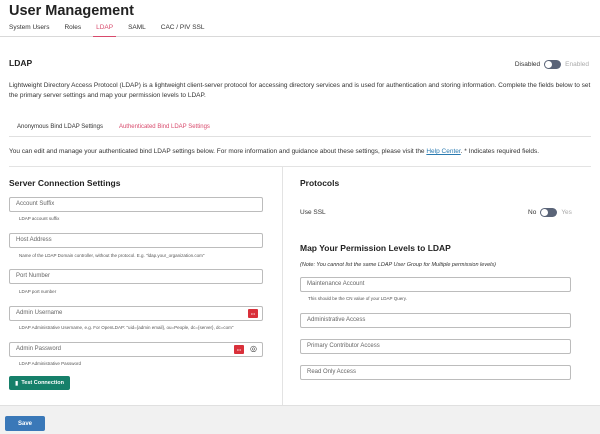  I want to click on account-suffix-hint: LDAP account suffix, so click(39, 218).